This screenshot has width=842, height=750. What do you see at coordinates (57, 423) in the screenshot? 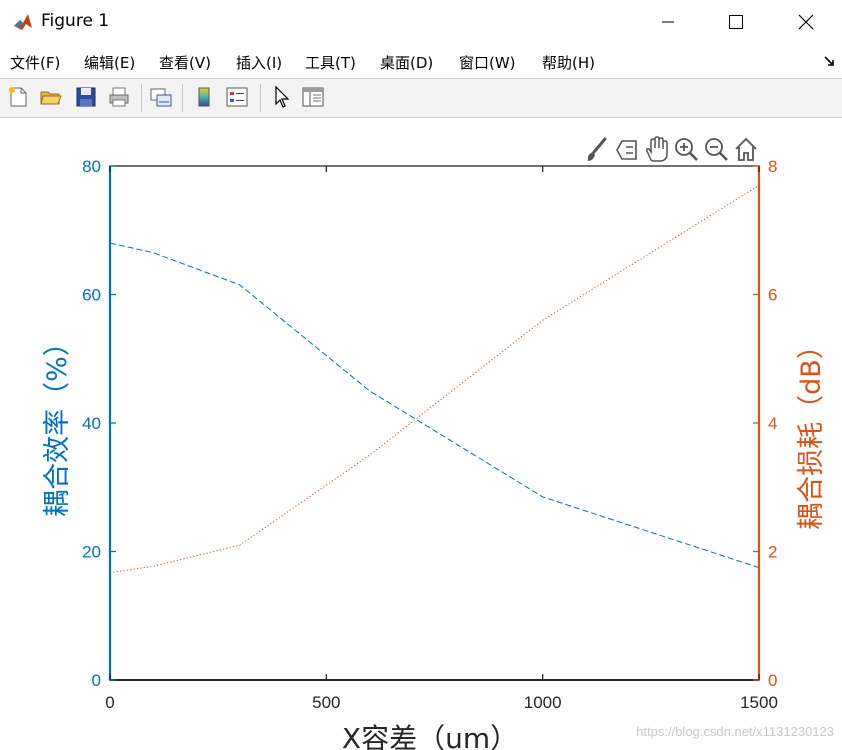
I see `left-y-axis-label: 耦合效率（%）` at bounding box center [57, 423].